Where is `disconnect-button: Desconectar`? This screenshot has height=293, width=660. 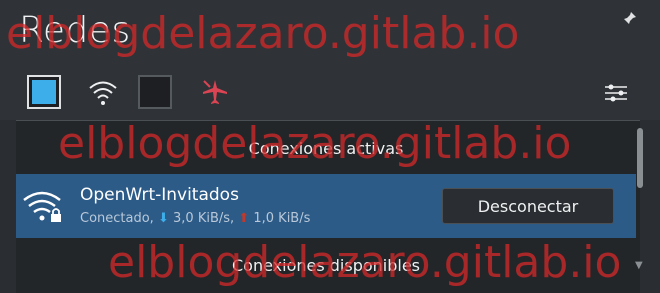
disconnect-button: Desconectar is located at coordinates (528, 206).